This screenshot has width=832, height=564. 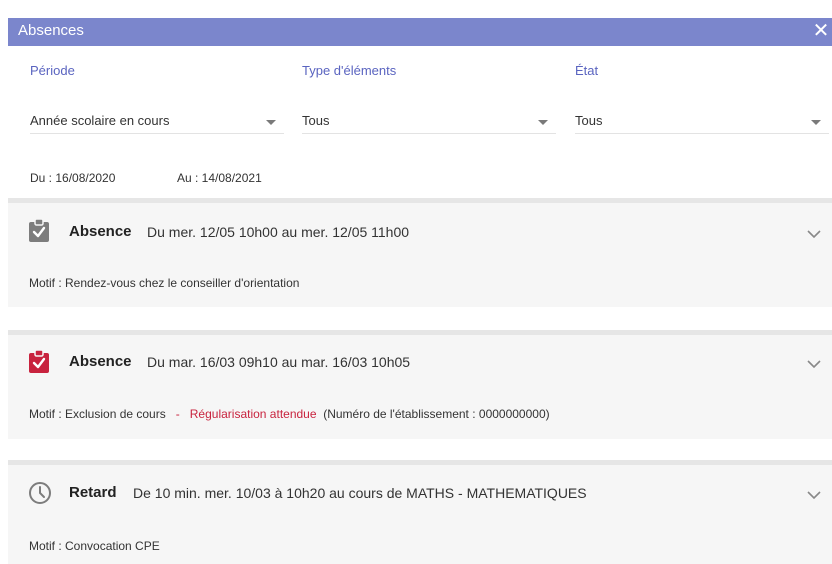 What do you see at coordinates (429, 122) in the screenshot?
I see `type-select: Tous` at bounding box center [429, 122].